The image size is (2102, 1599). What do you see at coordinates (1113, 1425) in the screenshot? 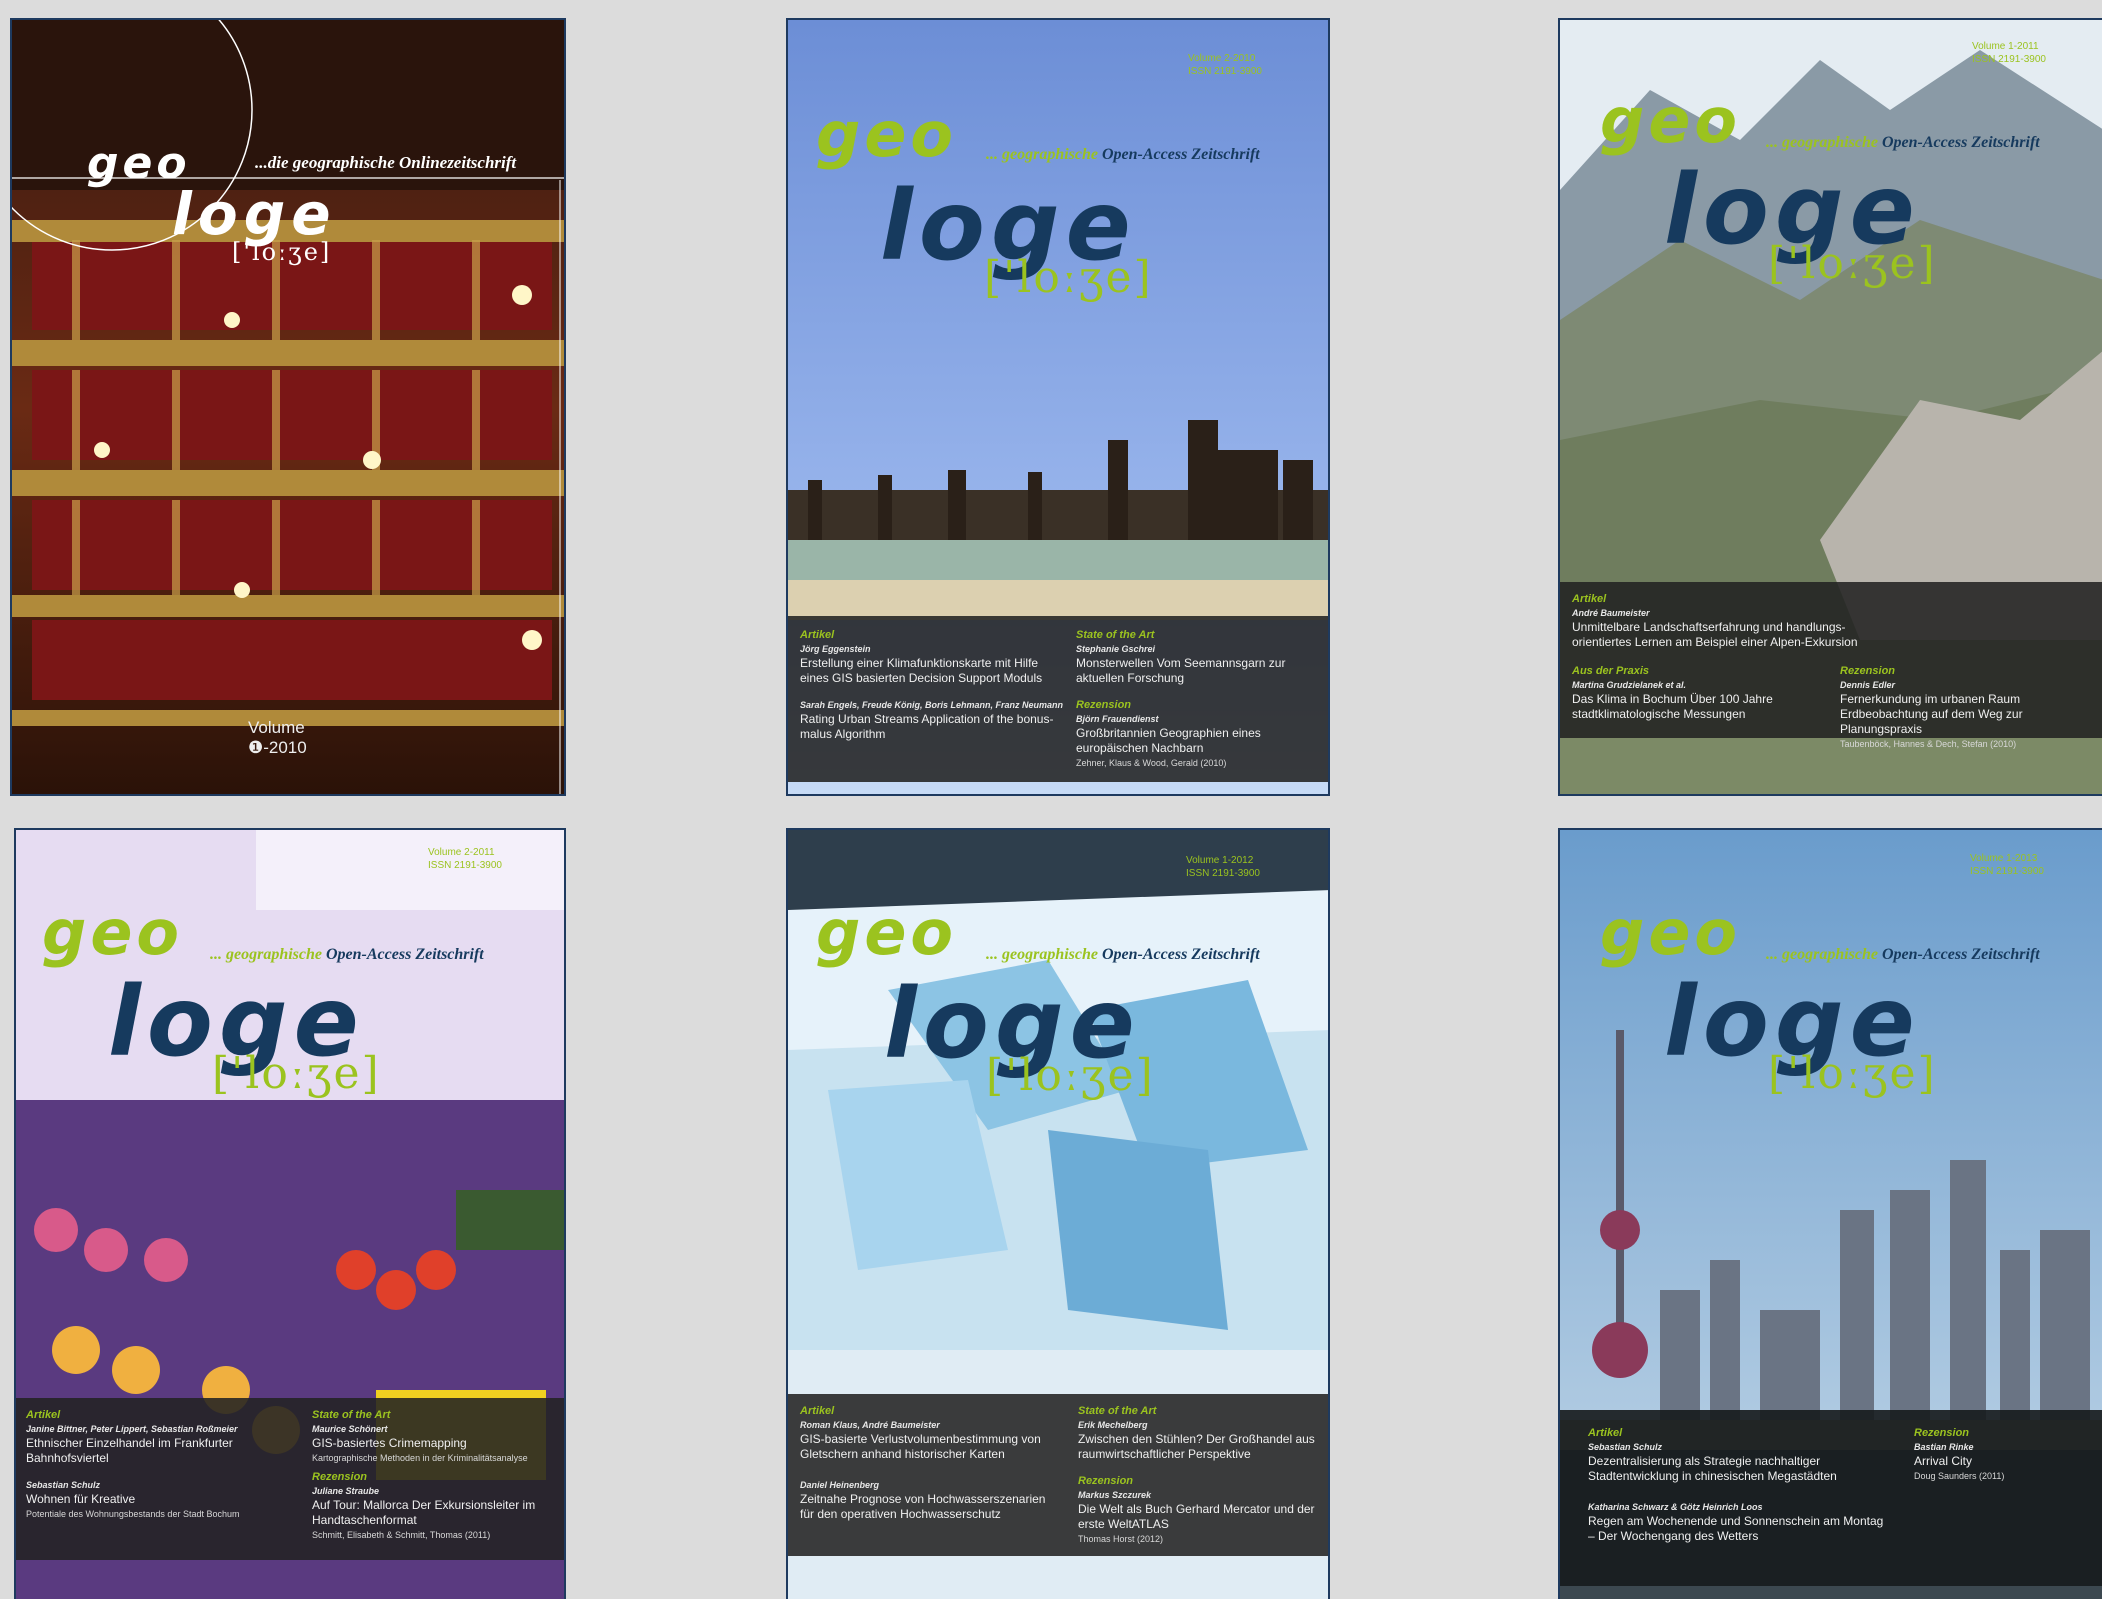
I see `section-author: Erik Mechelberg` at bounding box center [1113, 1425].